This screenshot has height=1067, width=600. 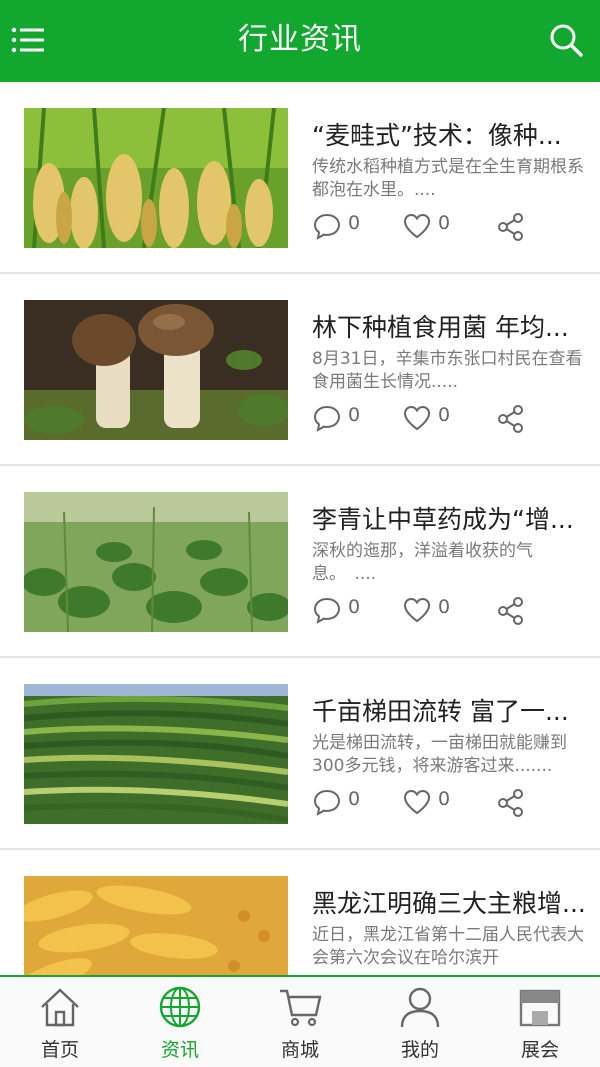 I want to click on cart-icon, so click(x=301, y=1008).